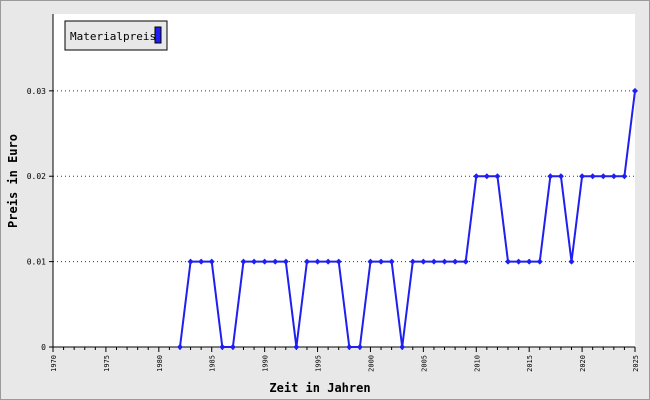 This screenshot has width=650, height=400. Describe the element at coordinates (530, 363) in the screenshot. I see `x-tick-label: 2015` at that location.